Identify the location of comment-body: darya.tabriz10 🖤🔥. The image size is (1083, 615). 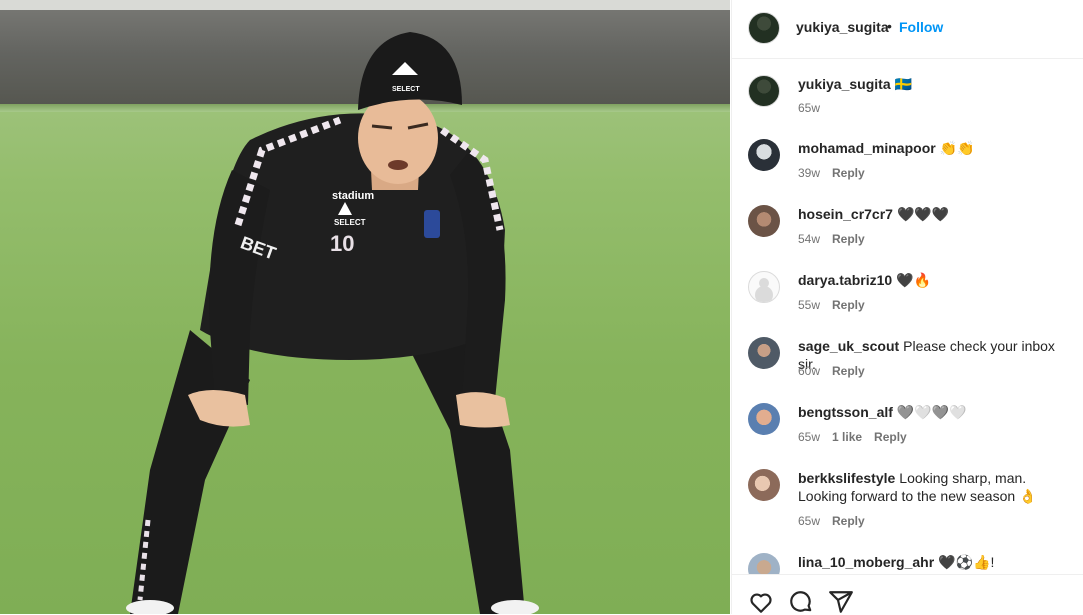
(934, 280).